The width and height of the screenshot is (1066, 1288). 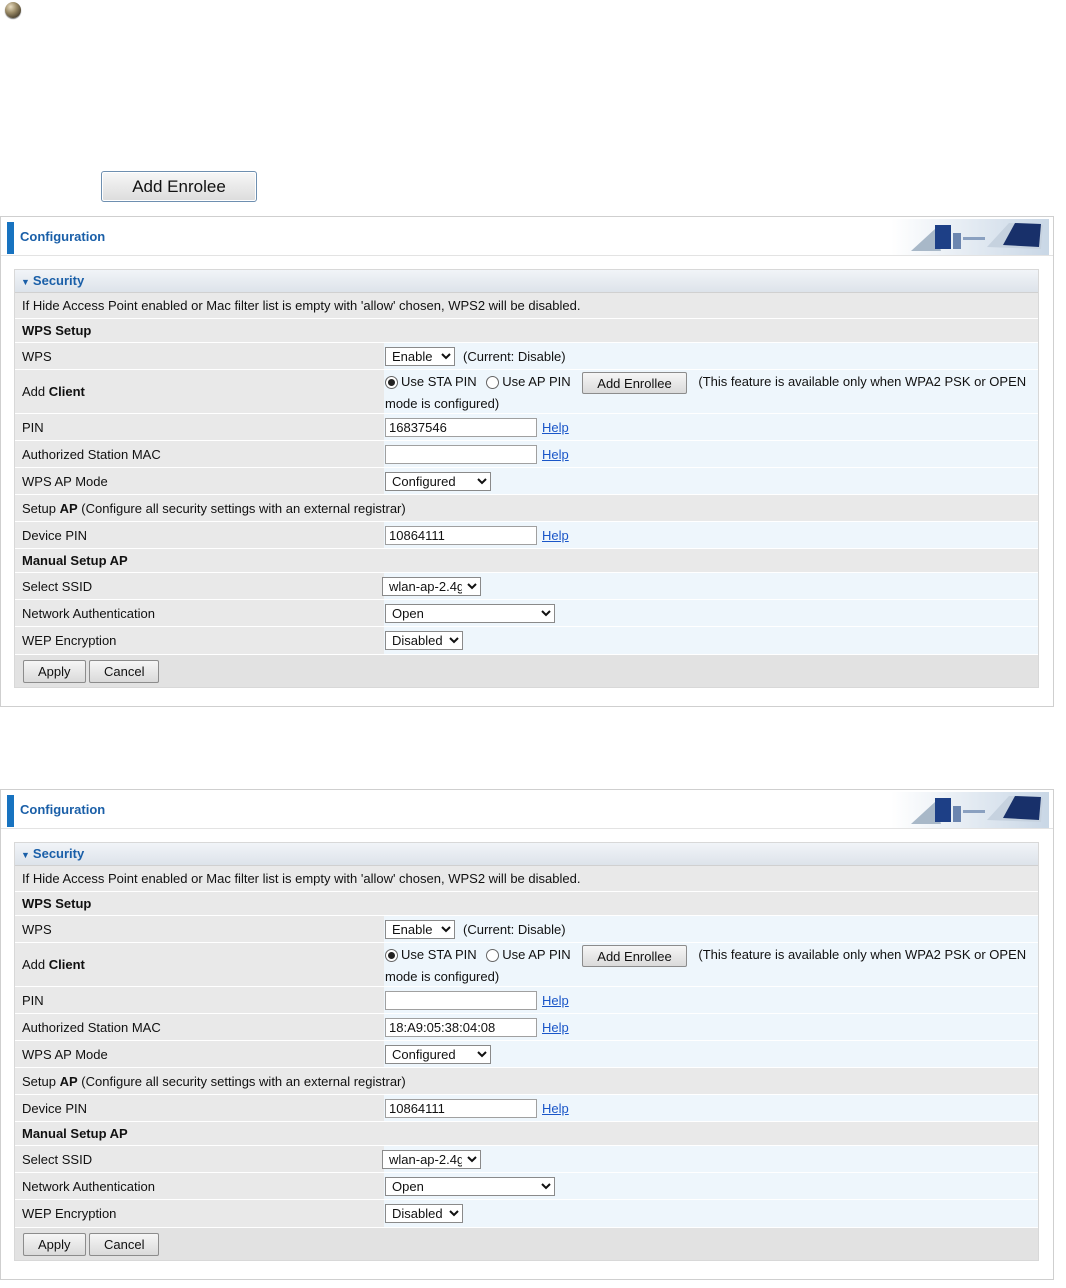 I want to click on bullet-icon, so click(x=13, y=10).